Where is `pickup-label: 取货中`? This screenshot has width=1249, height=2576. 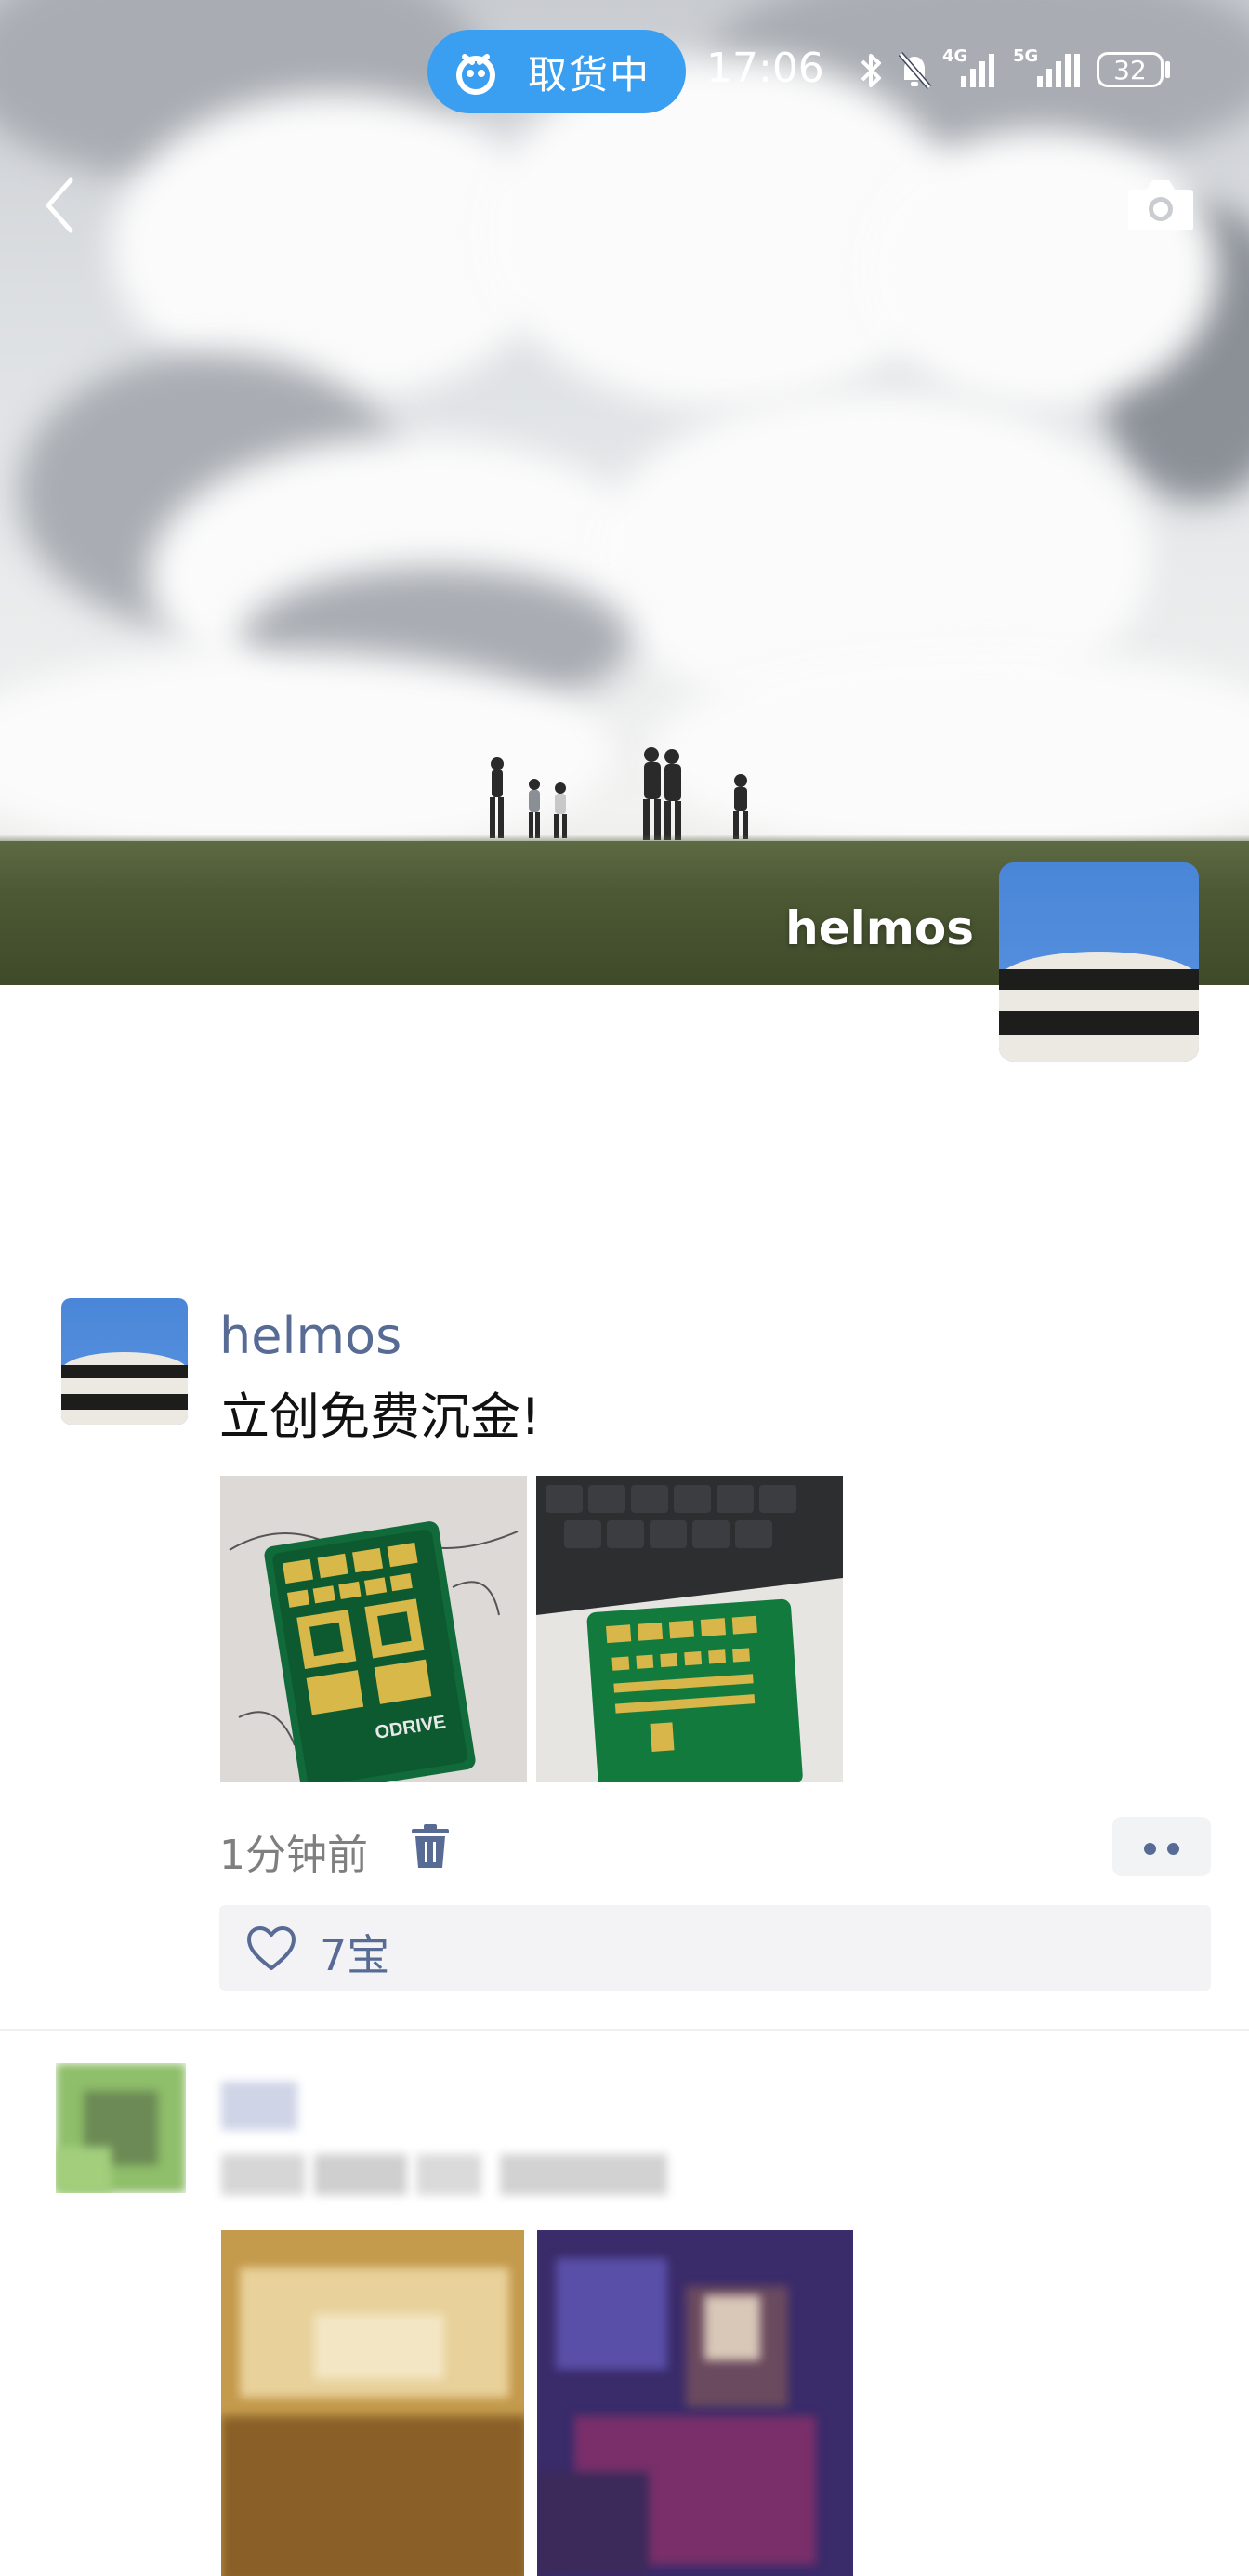 pickup-label: 取货中 is located at coordinates (589, 74).